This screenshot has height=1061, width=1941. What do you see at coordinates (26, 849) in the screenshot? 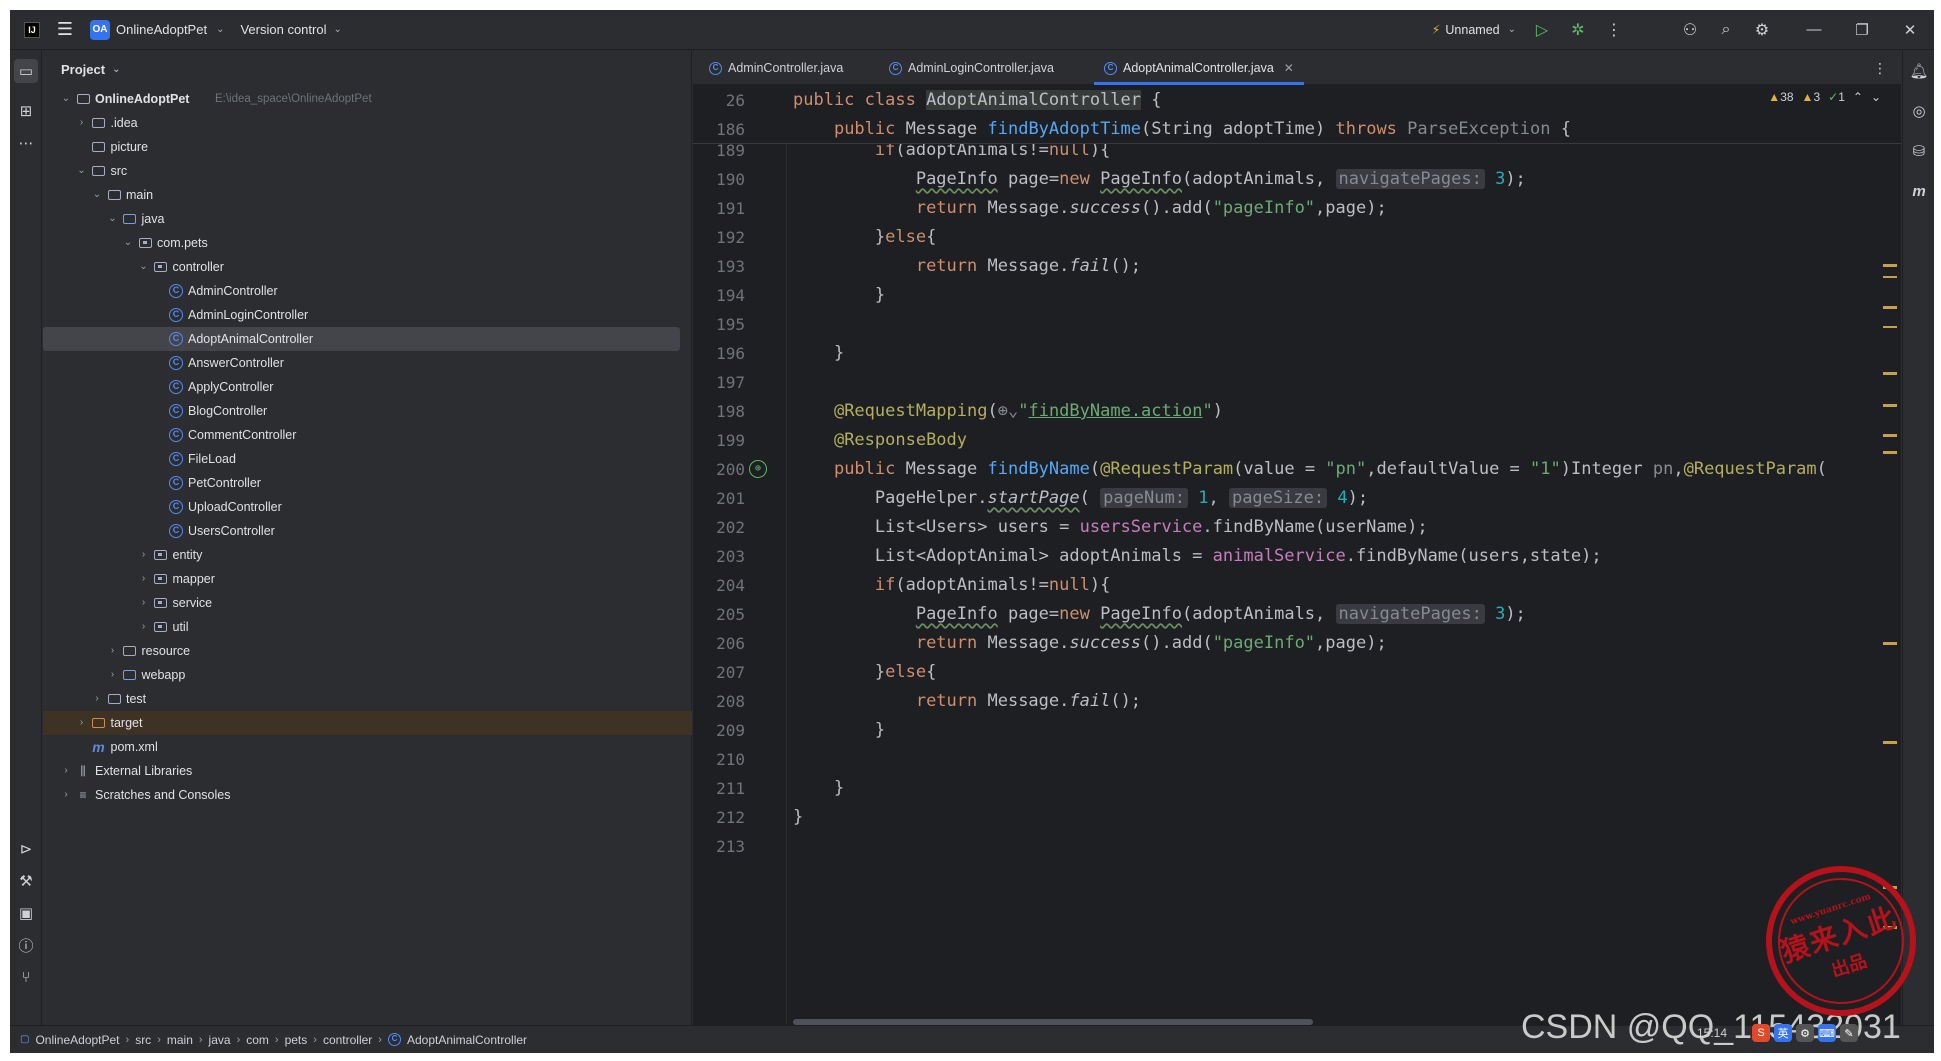
I see `services-tool-icon: ⊳` at bounding box center [26, 849].